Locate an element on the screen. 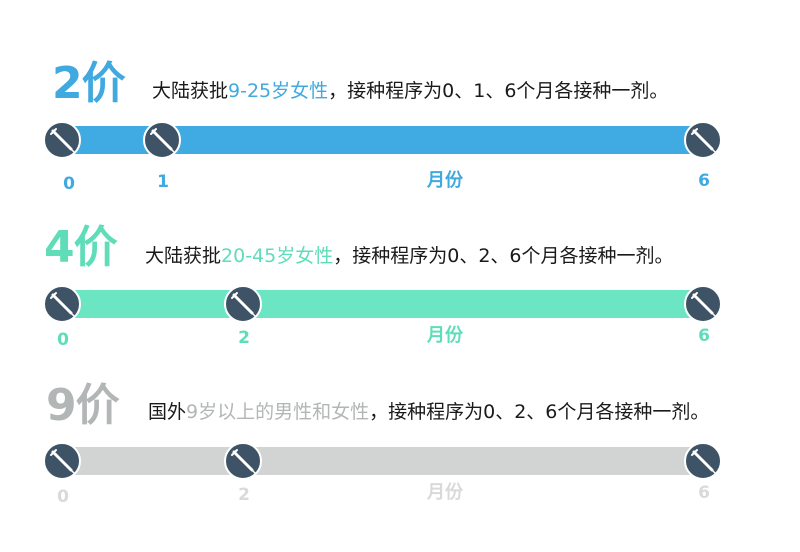 The image size is (800, 552). vaccine-description: 大陆获批20-45岁女性，接种程序为0、2、6个月各接种一剂。 is located at coordinates (409, 256).